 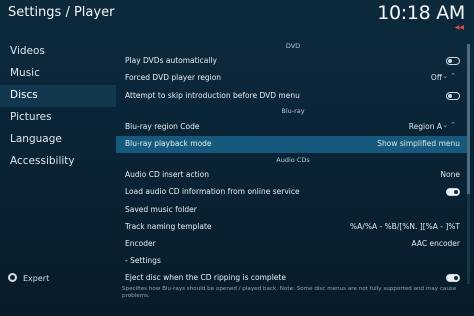 I want to click on section-header-audio-cds: Audio CDs, so click(x=293, y=160).